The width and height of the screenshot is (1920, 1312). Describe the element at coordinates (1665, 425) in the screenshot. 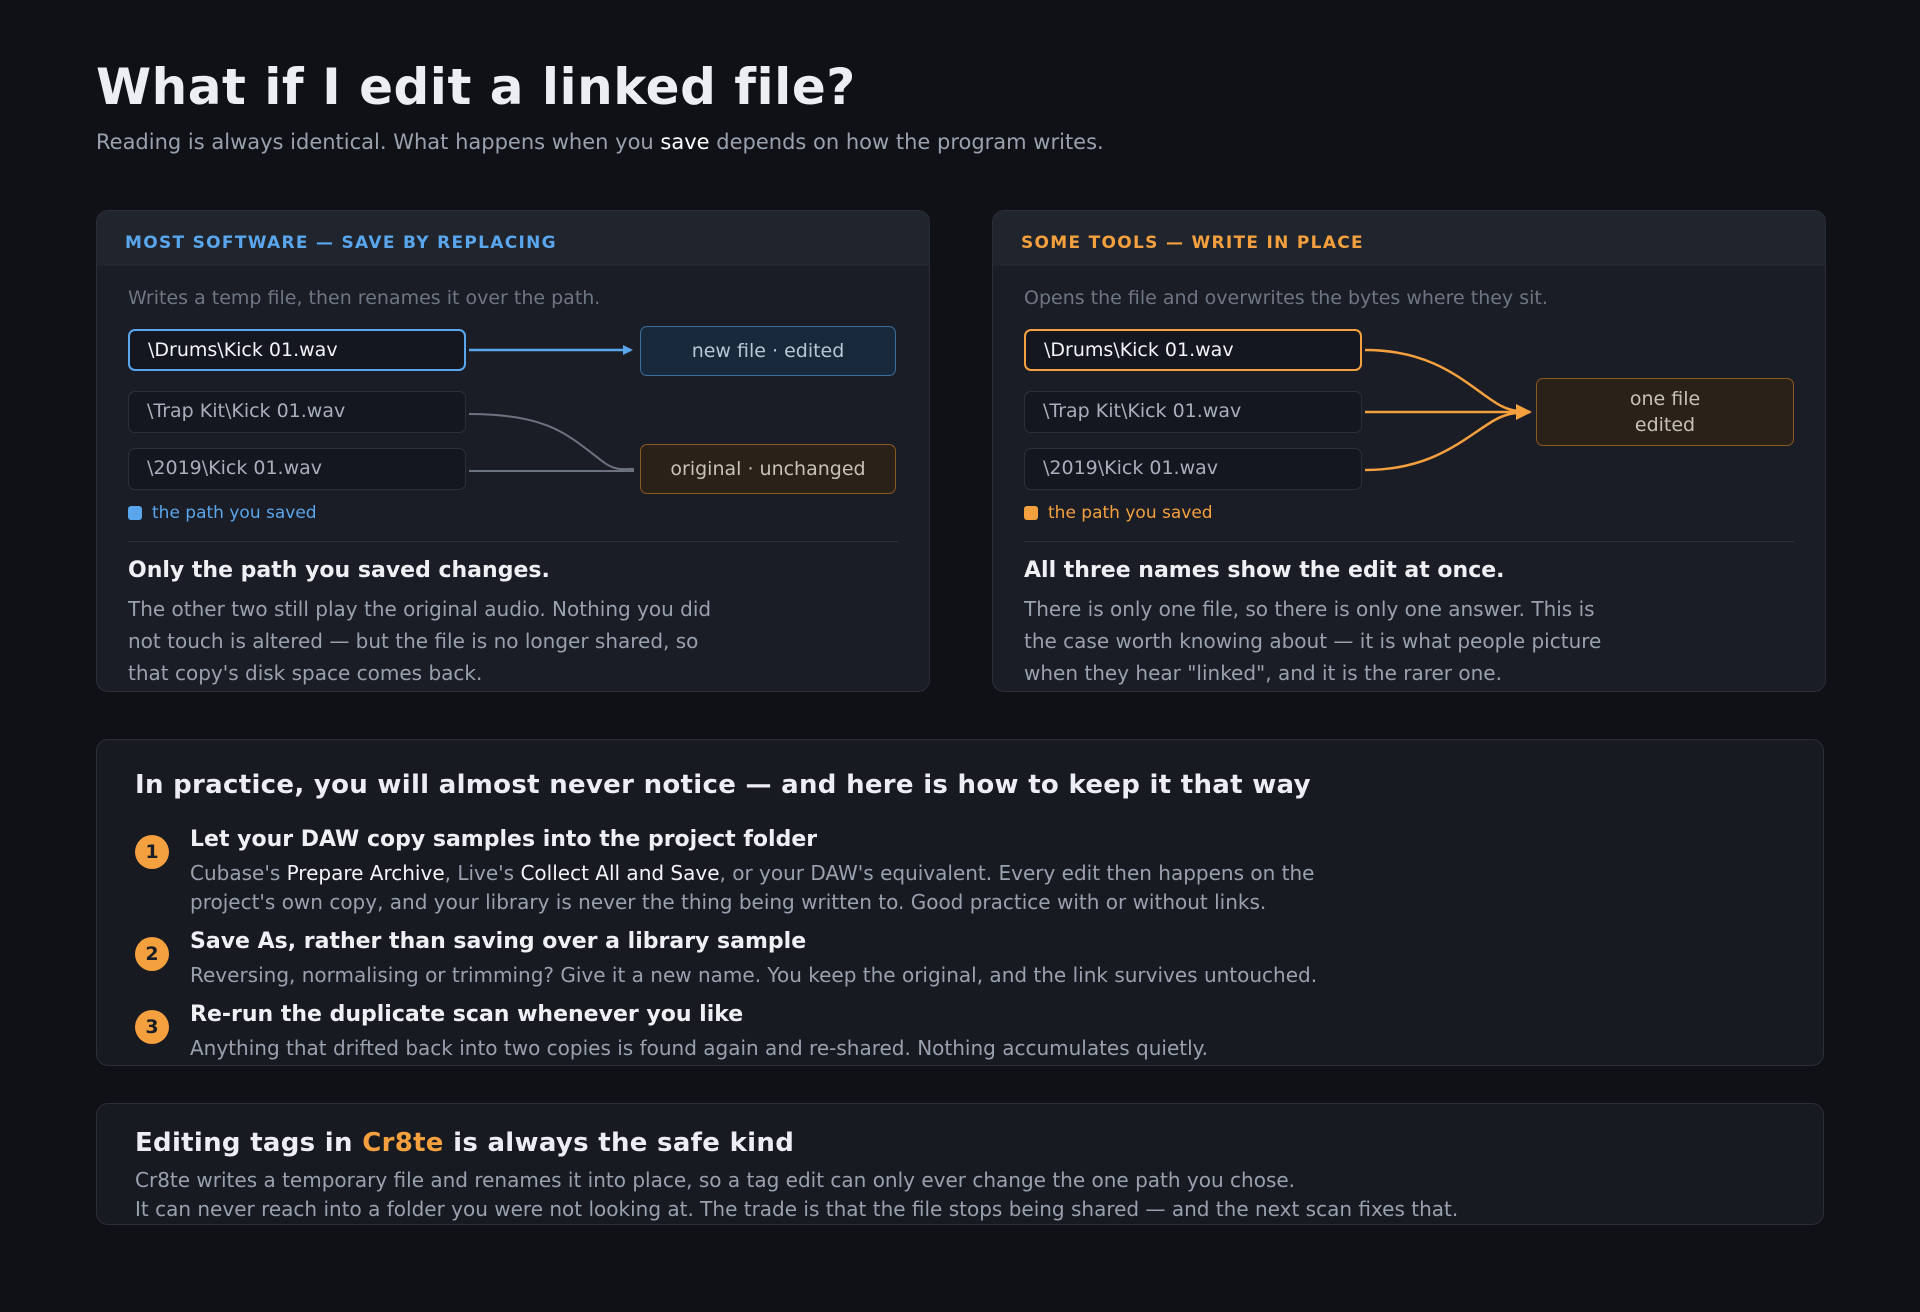

I see `result-line-2: edited` at that location.